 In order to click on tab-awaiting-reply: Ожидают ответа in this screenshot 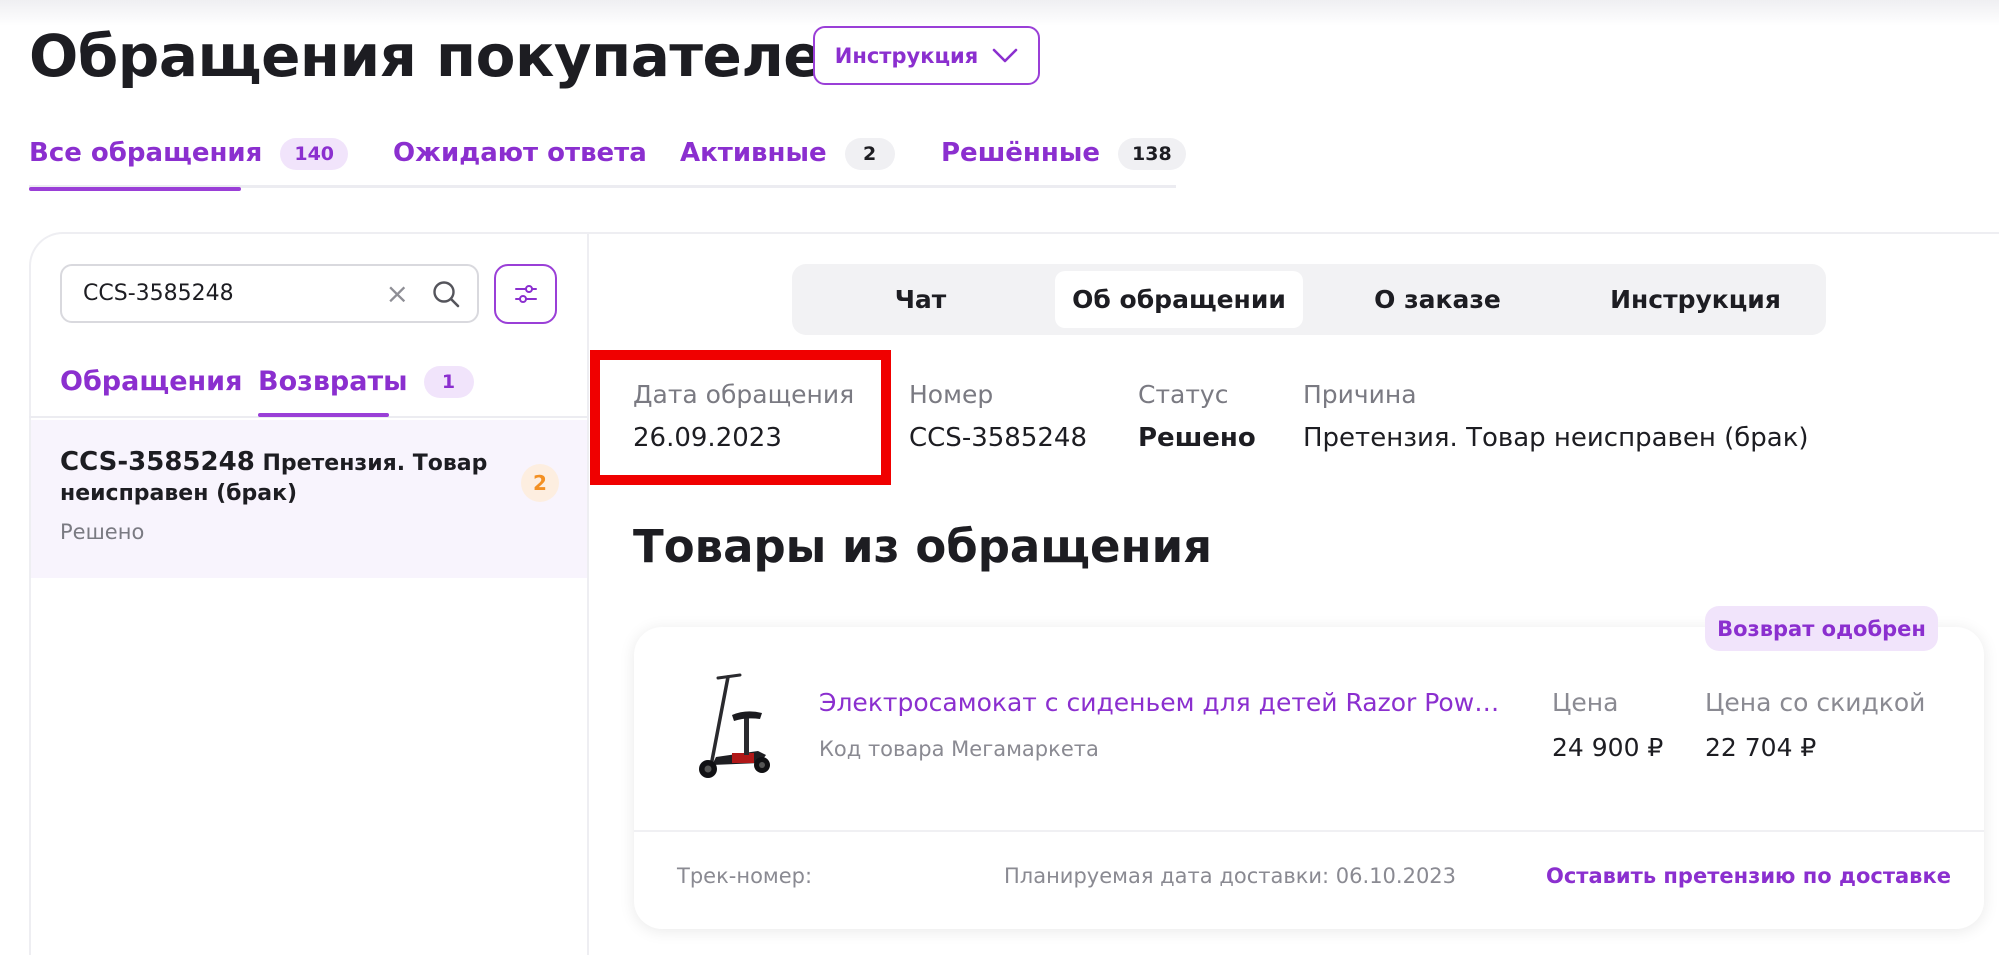, I will do `click(520, 158)`.